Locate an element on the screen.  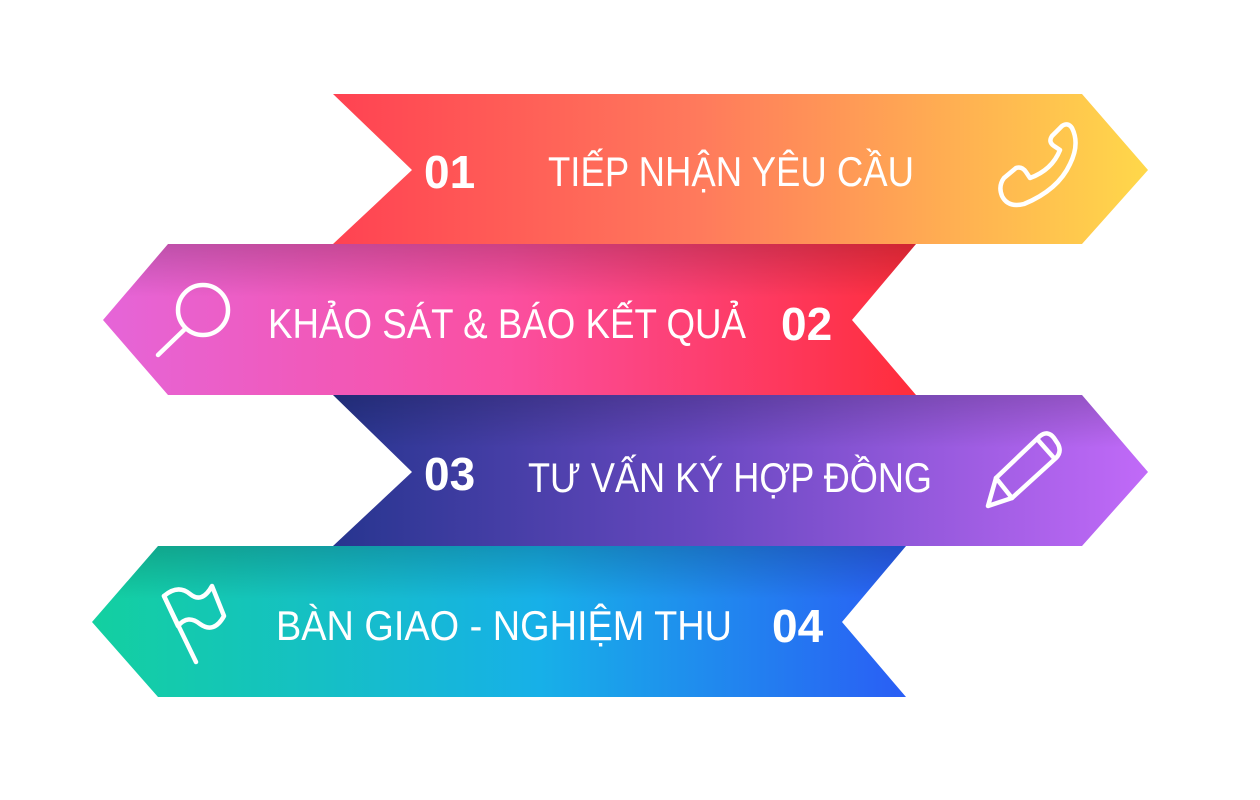
step-04: BÀN GIAO - NGHIỆM THU 04 is located at coordinates (499, 621).